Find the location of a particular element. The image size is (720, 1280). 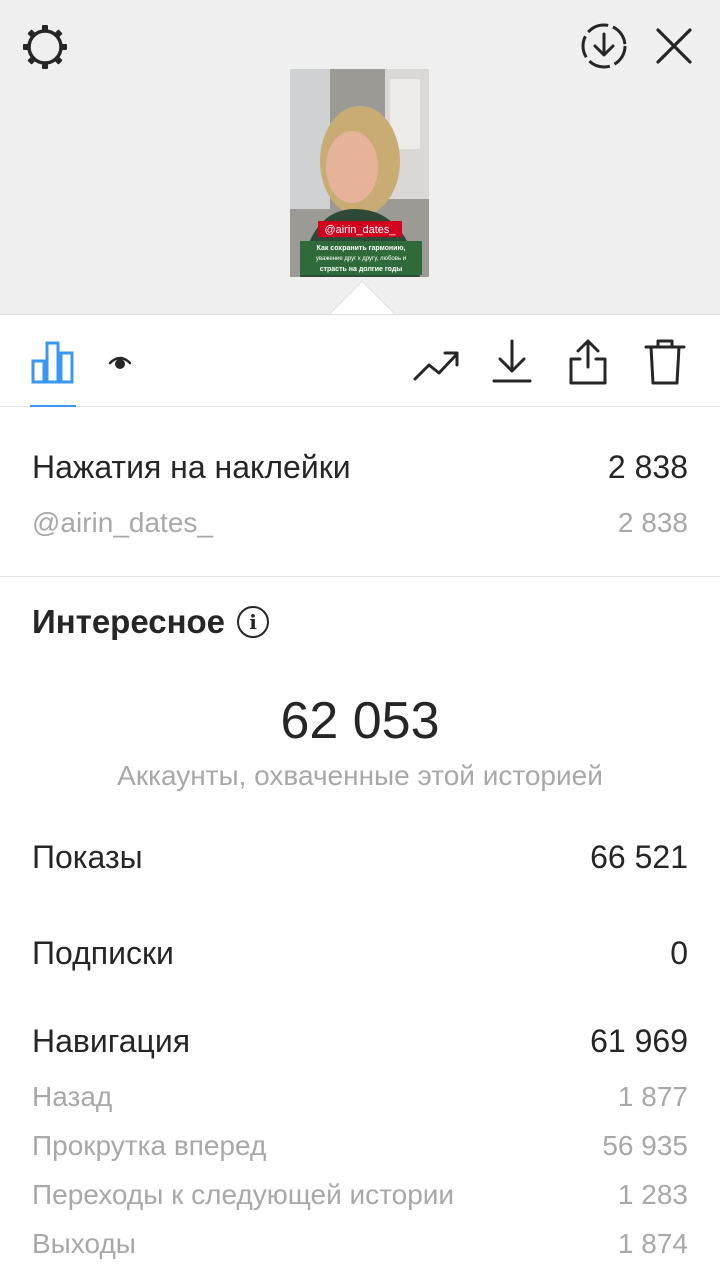

nav-item-value: 1 283 is located at coordinates (652, 1194).